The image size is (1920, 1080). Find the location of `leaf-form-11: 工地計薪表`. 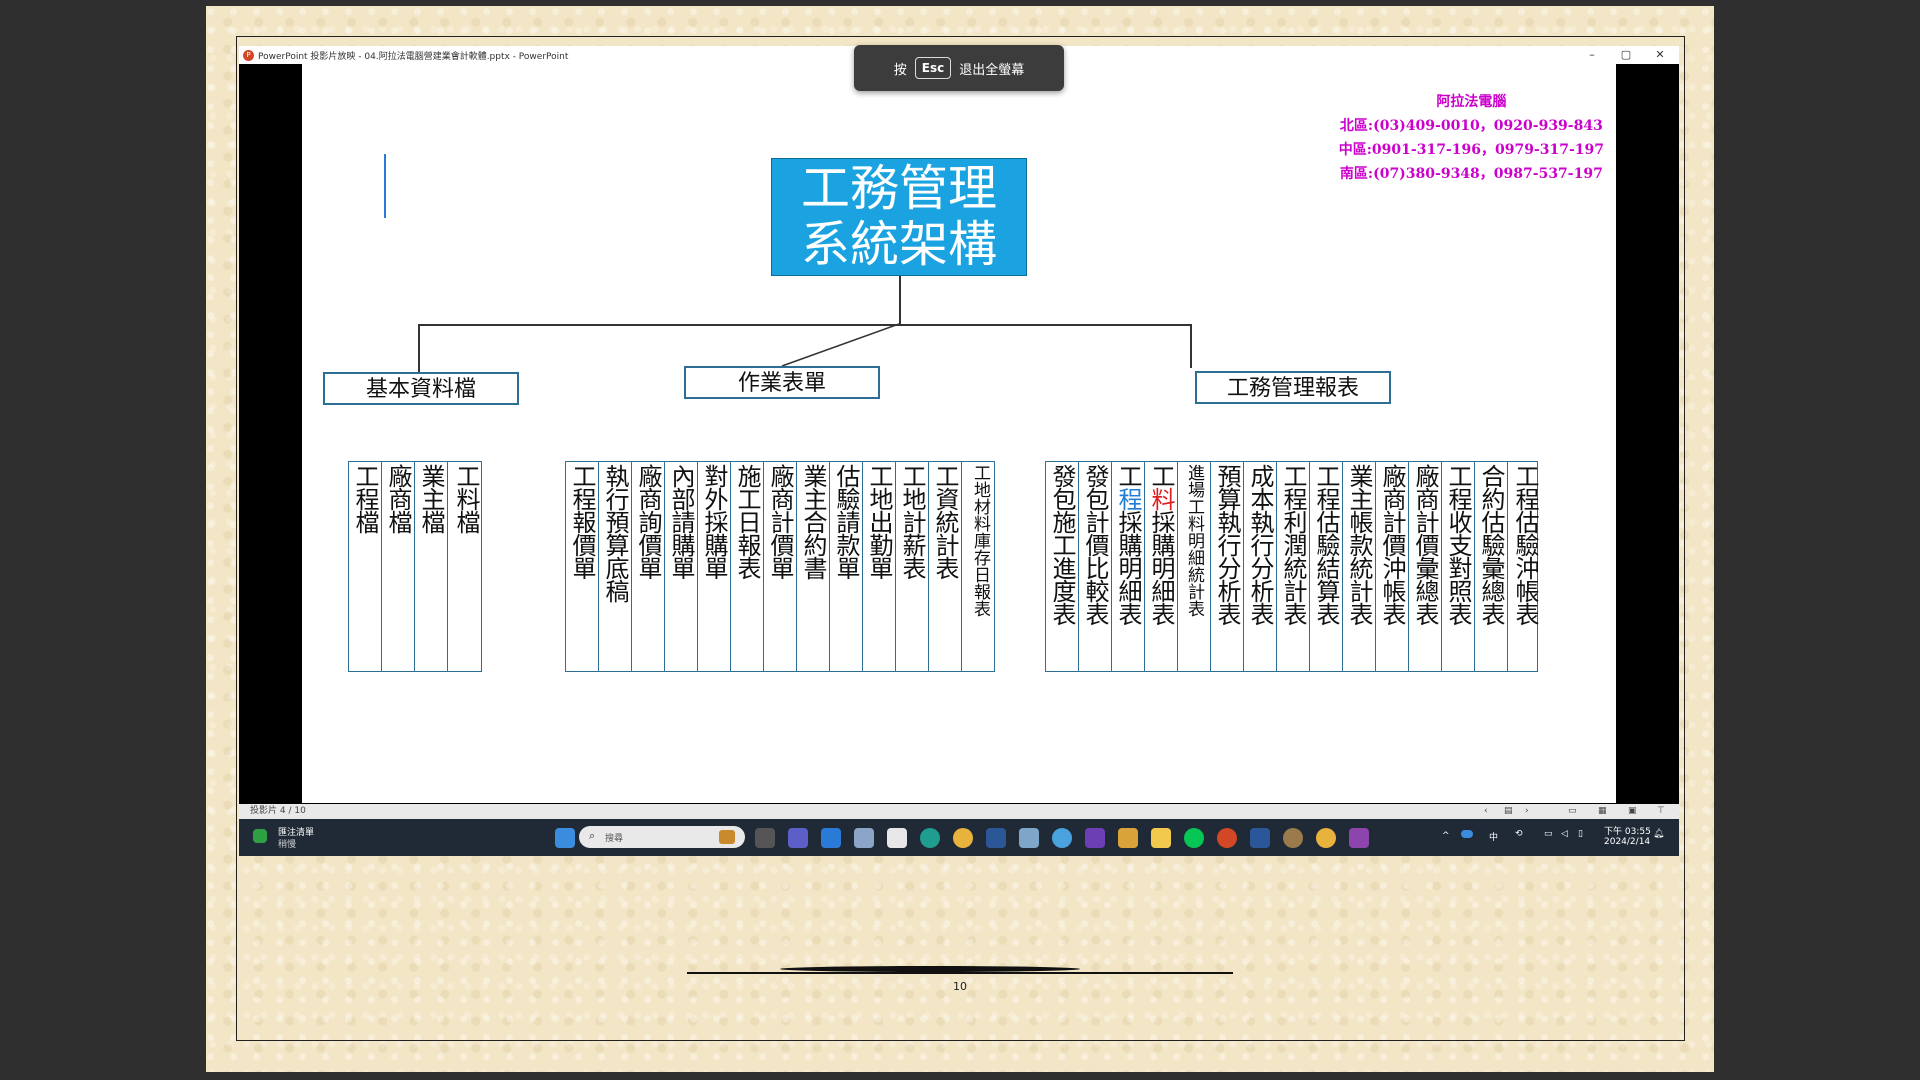

leaf-form-11: 工地計薪表 is located at coordinates (912, 566).